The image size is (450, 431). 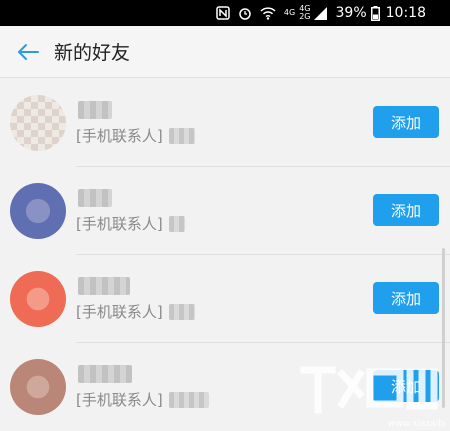 I want to click on network-type-secondary: 4G 2G, so click(x=304, y=13).